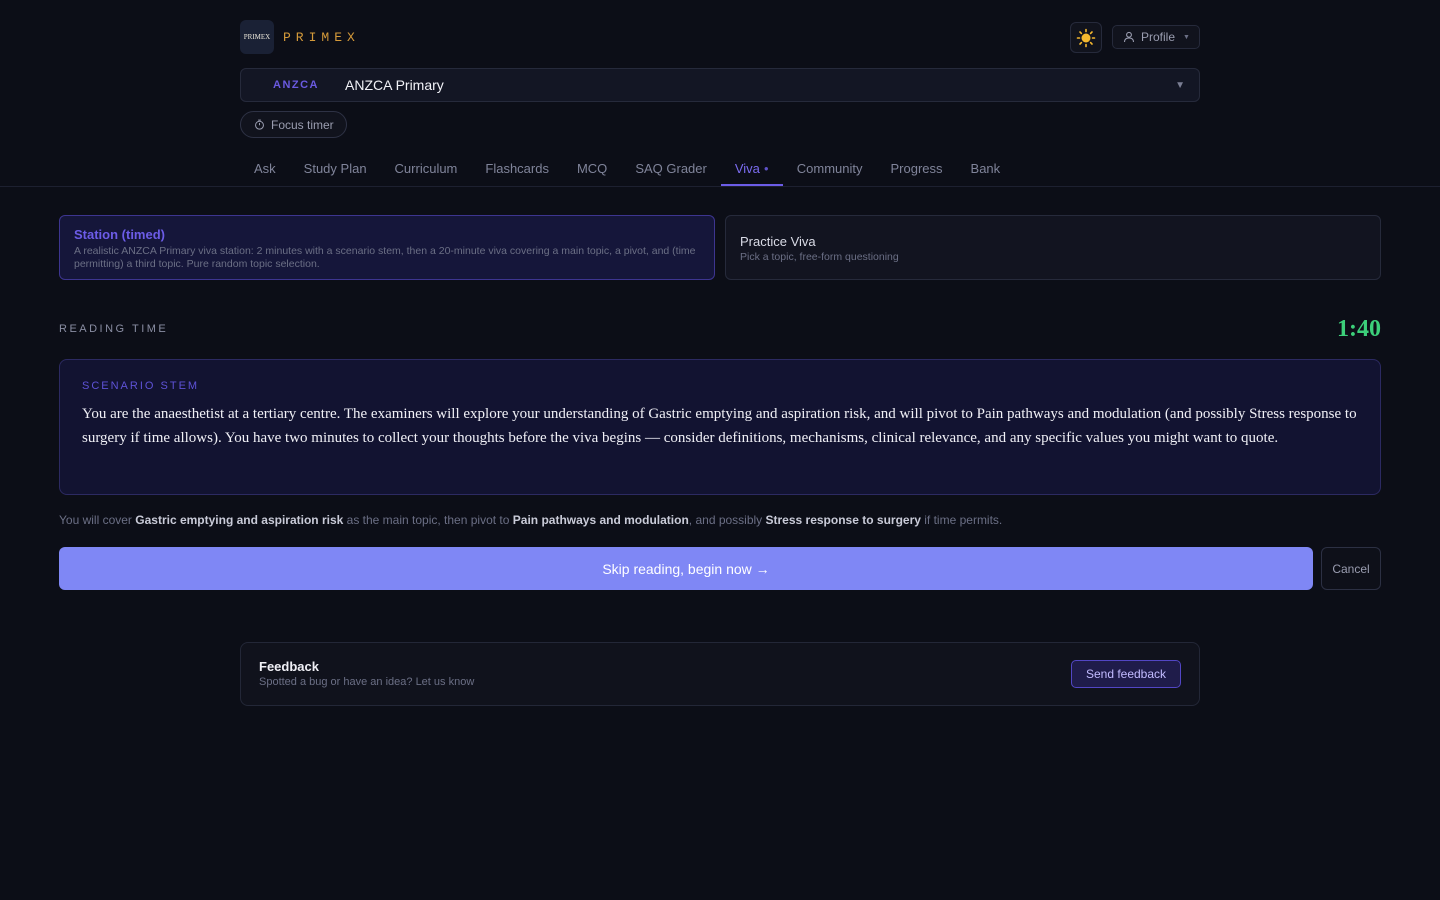 The image size is (1440, 900). I want to click on dropdown-arrow-icon: ▼, so click(1180, 85).